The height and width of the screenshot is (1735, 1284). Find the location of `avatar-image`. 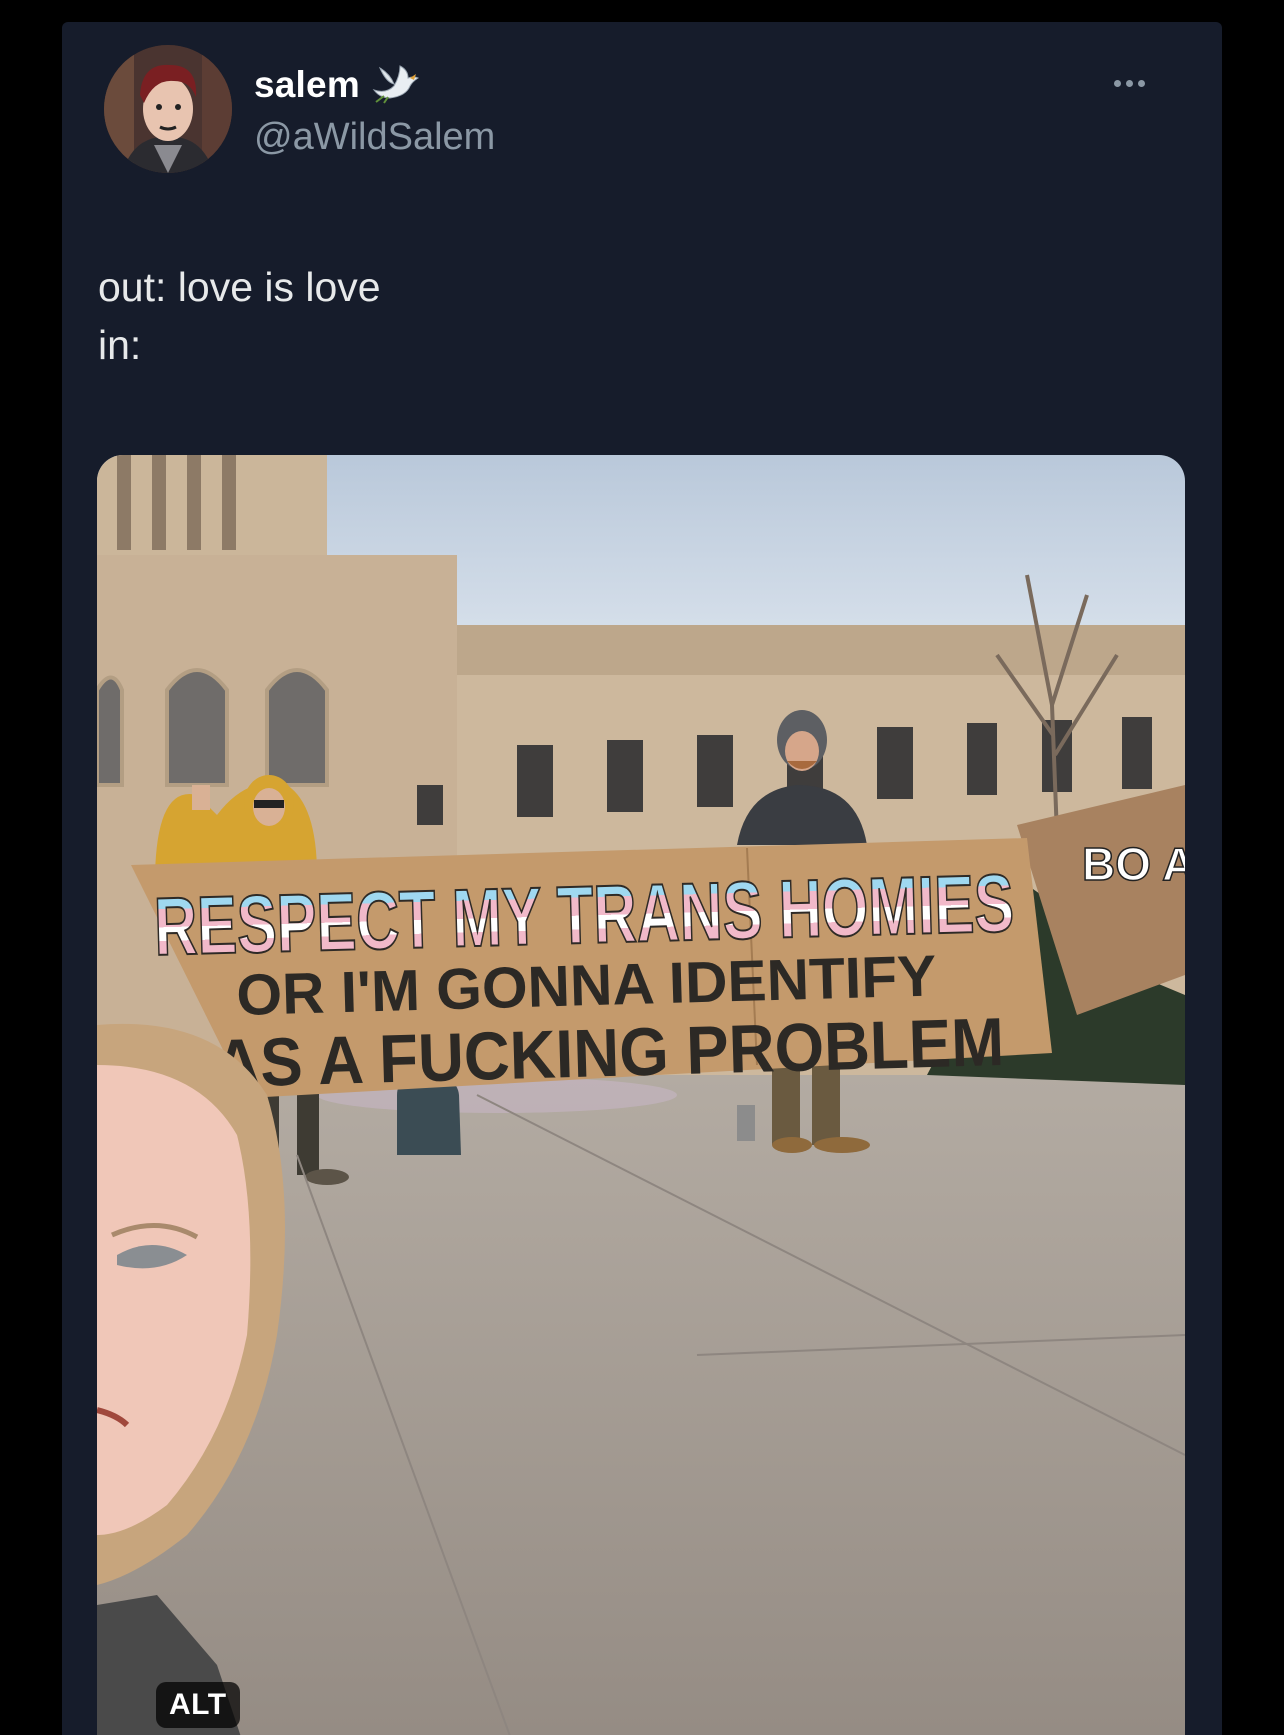

avatar-image is located at coordinates (168, 109).